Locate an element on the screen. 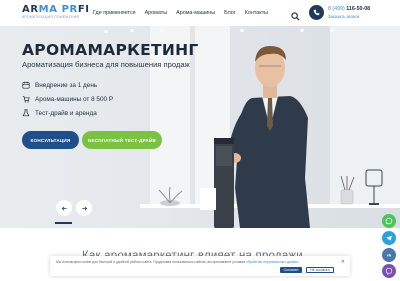  hero-title: АРОМАМАРКЕТИНГ is located at coordinates (110, 50).